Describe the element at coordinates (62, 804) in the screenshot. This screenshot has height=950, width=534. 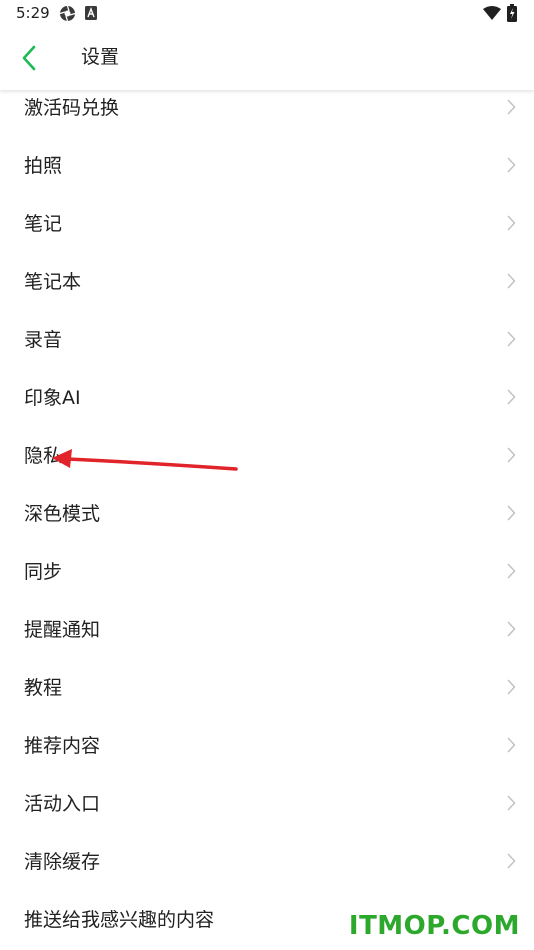
I see `settings-item-label: 活动入口` at that location.